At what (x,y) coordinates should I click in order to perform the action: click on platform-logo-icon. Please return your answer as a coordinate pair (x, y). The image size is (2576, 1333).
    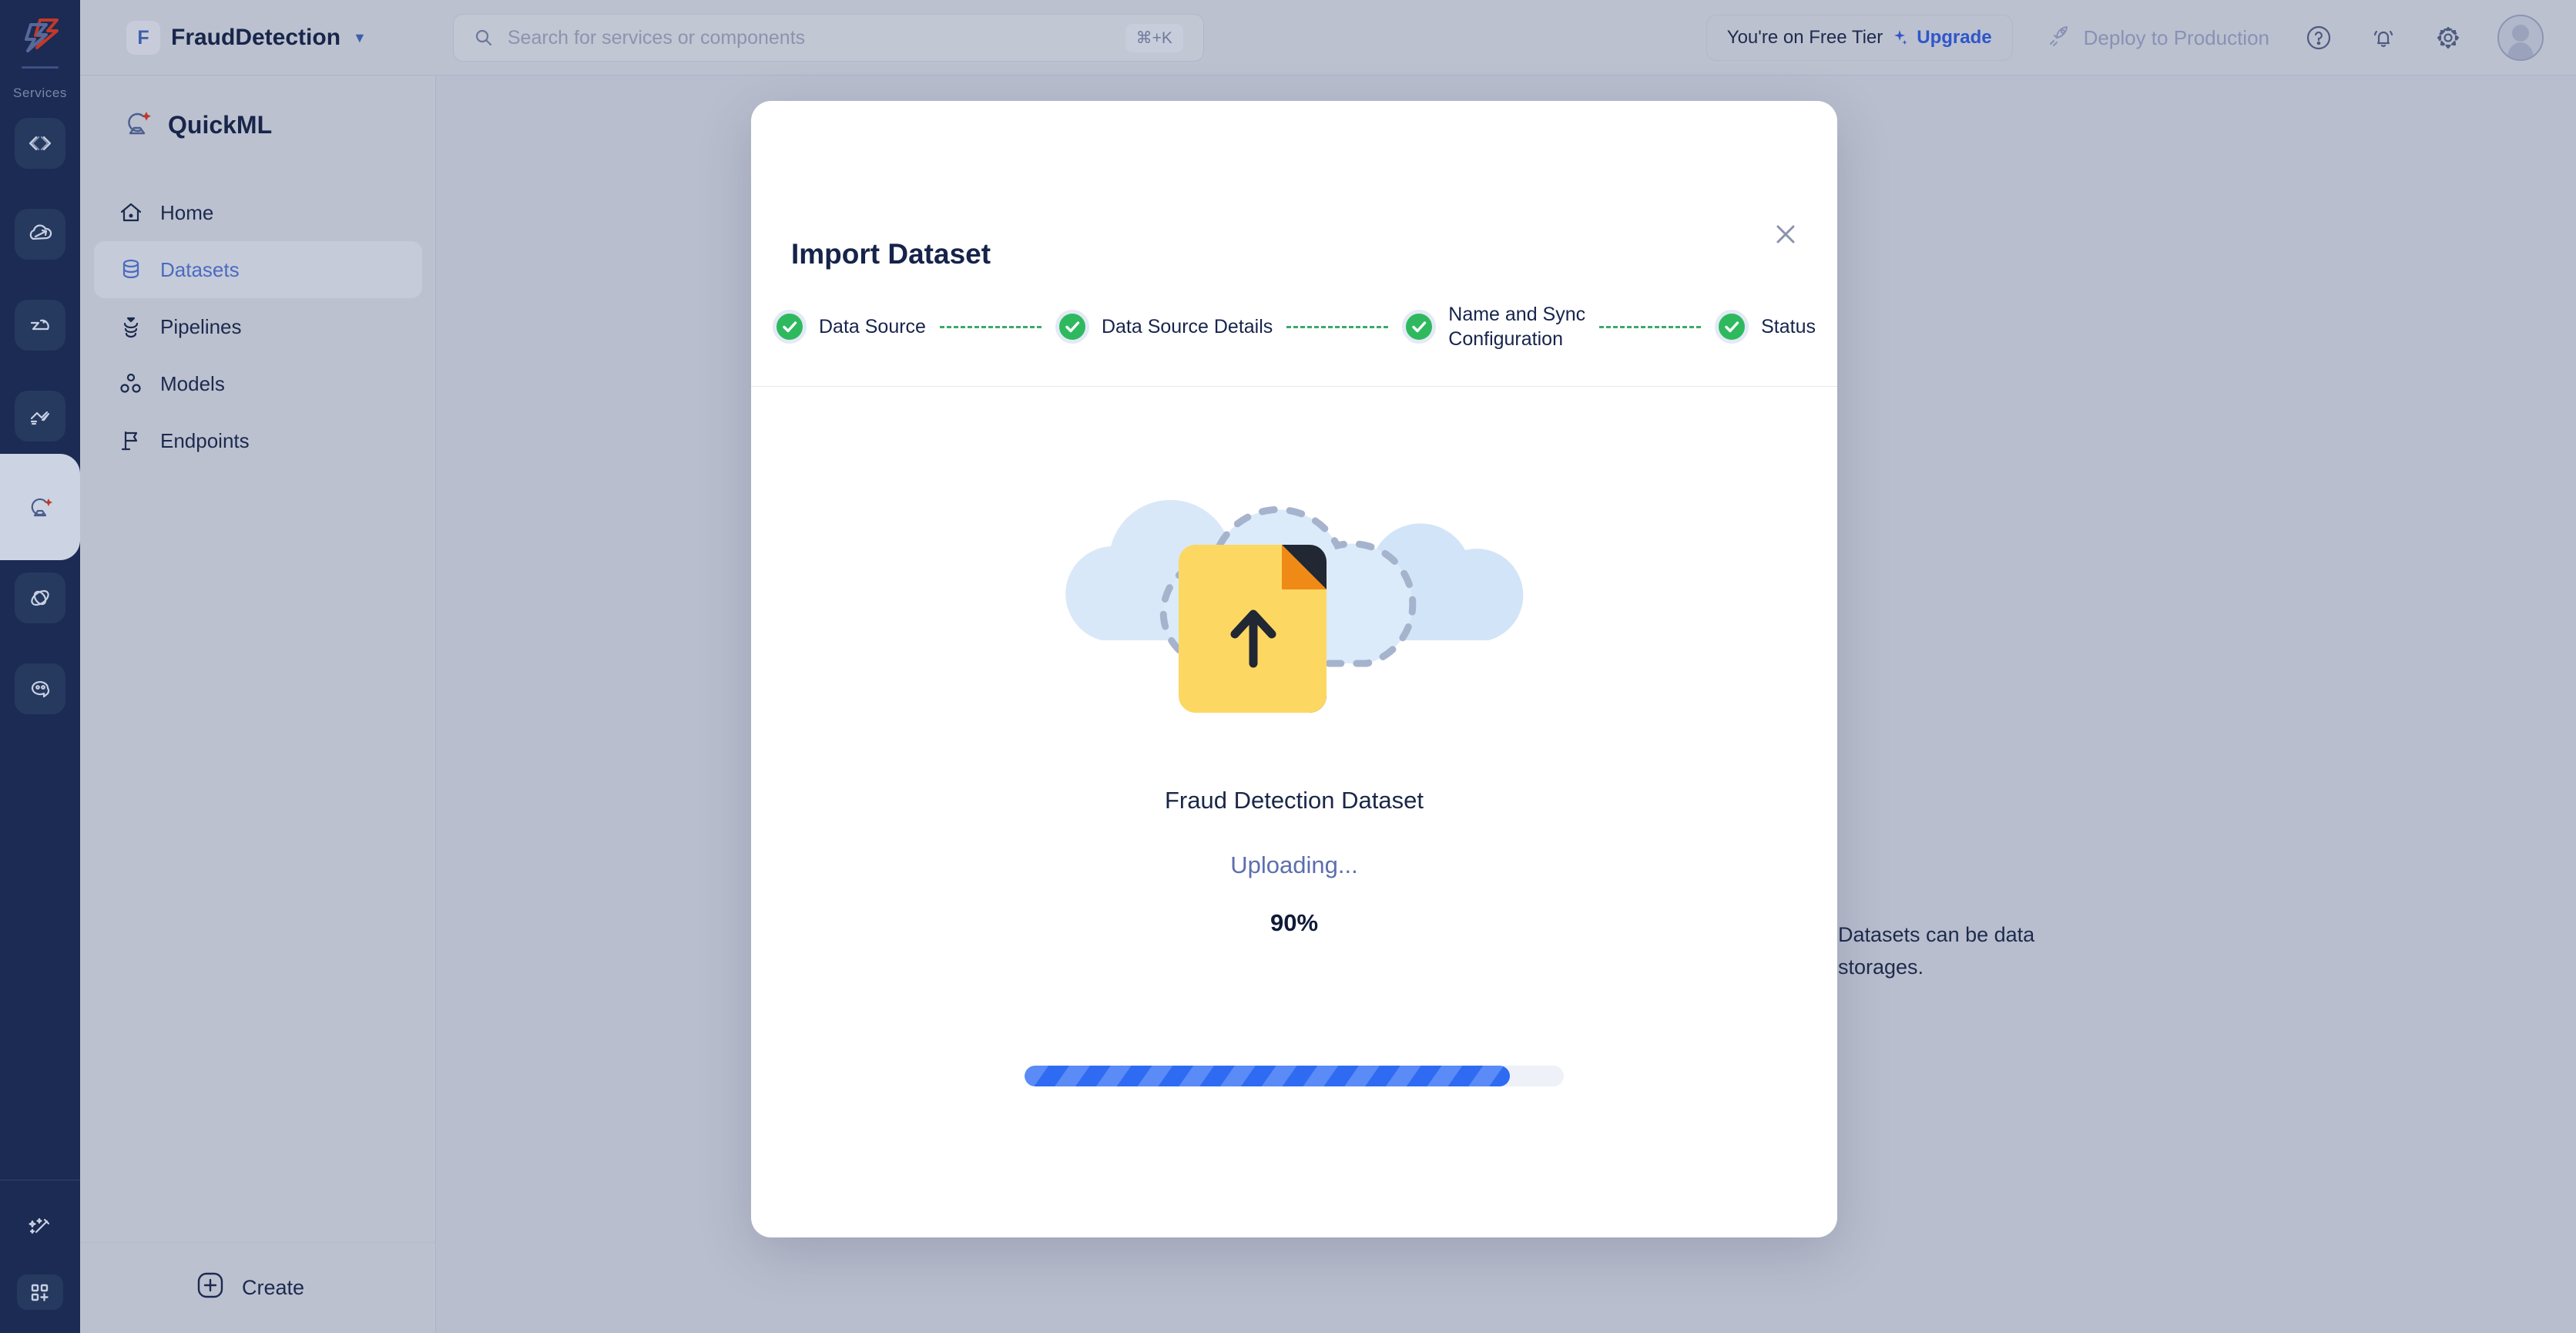
    Looking at the image, I should click on (40, 36).